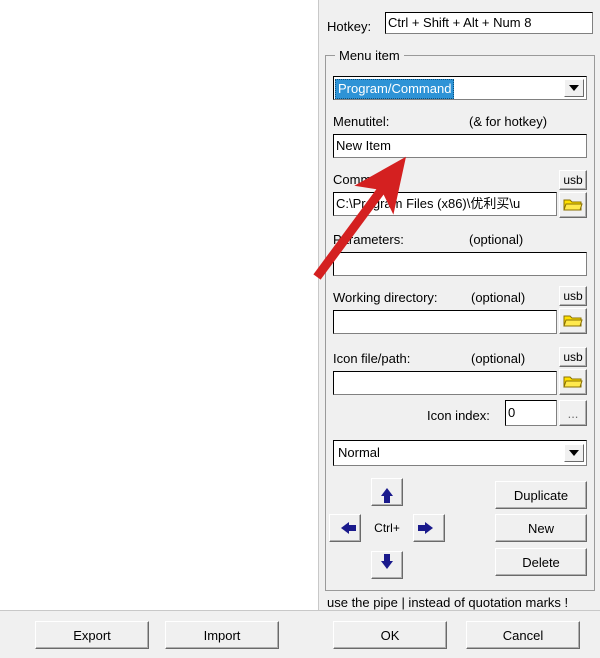  I want to click on arrow-left-icon, so click(348, 528).